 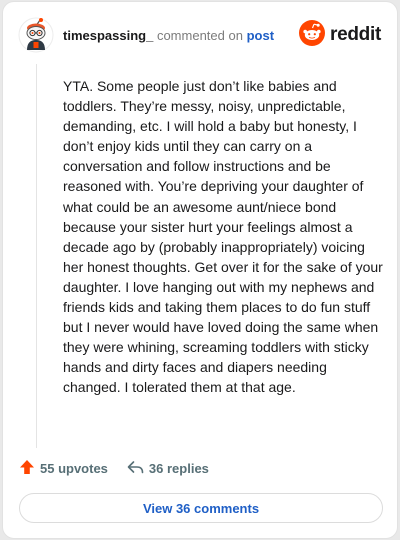 I want to click on action-text: commented on, so click(x=199, y=35).